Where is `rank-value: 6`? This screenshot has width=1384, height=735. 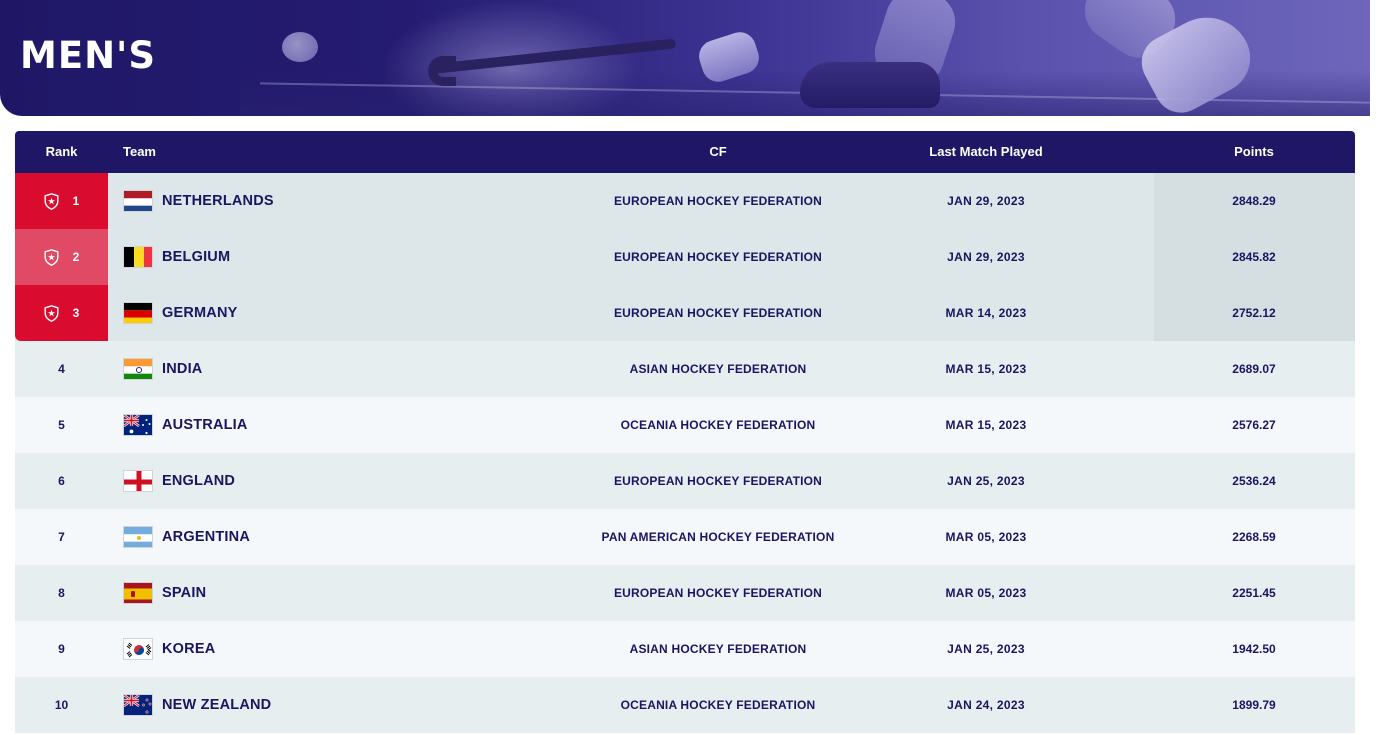
rank-value: 6 is located at coordinates (61, 481).